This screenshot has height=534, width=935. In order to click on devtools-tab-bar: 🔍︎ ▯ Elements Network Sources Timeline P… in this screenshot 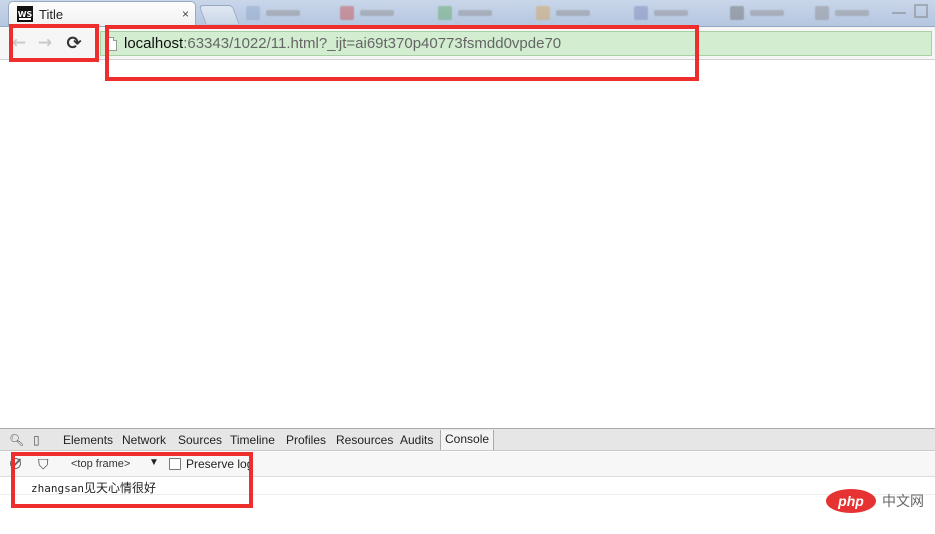, I will do `click(467, 439)`.